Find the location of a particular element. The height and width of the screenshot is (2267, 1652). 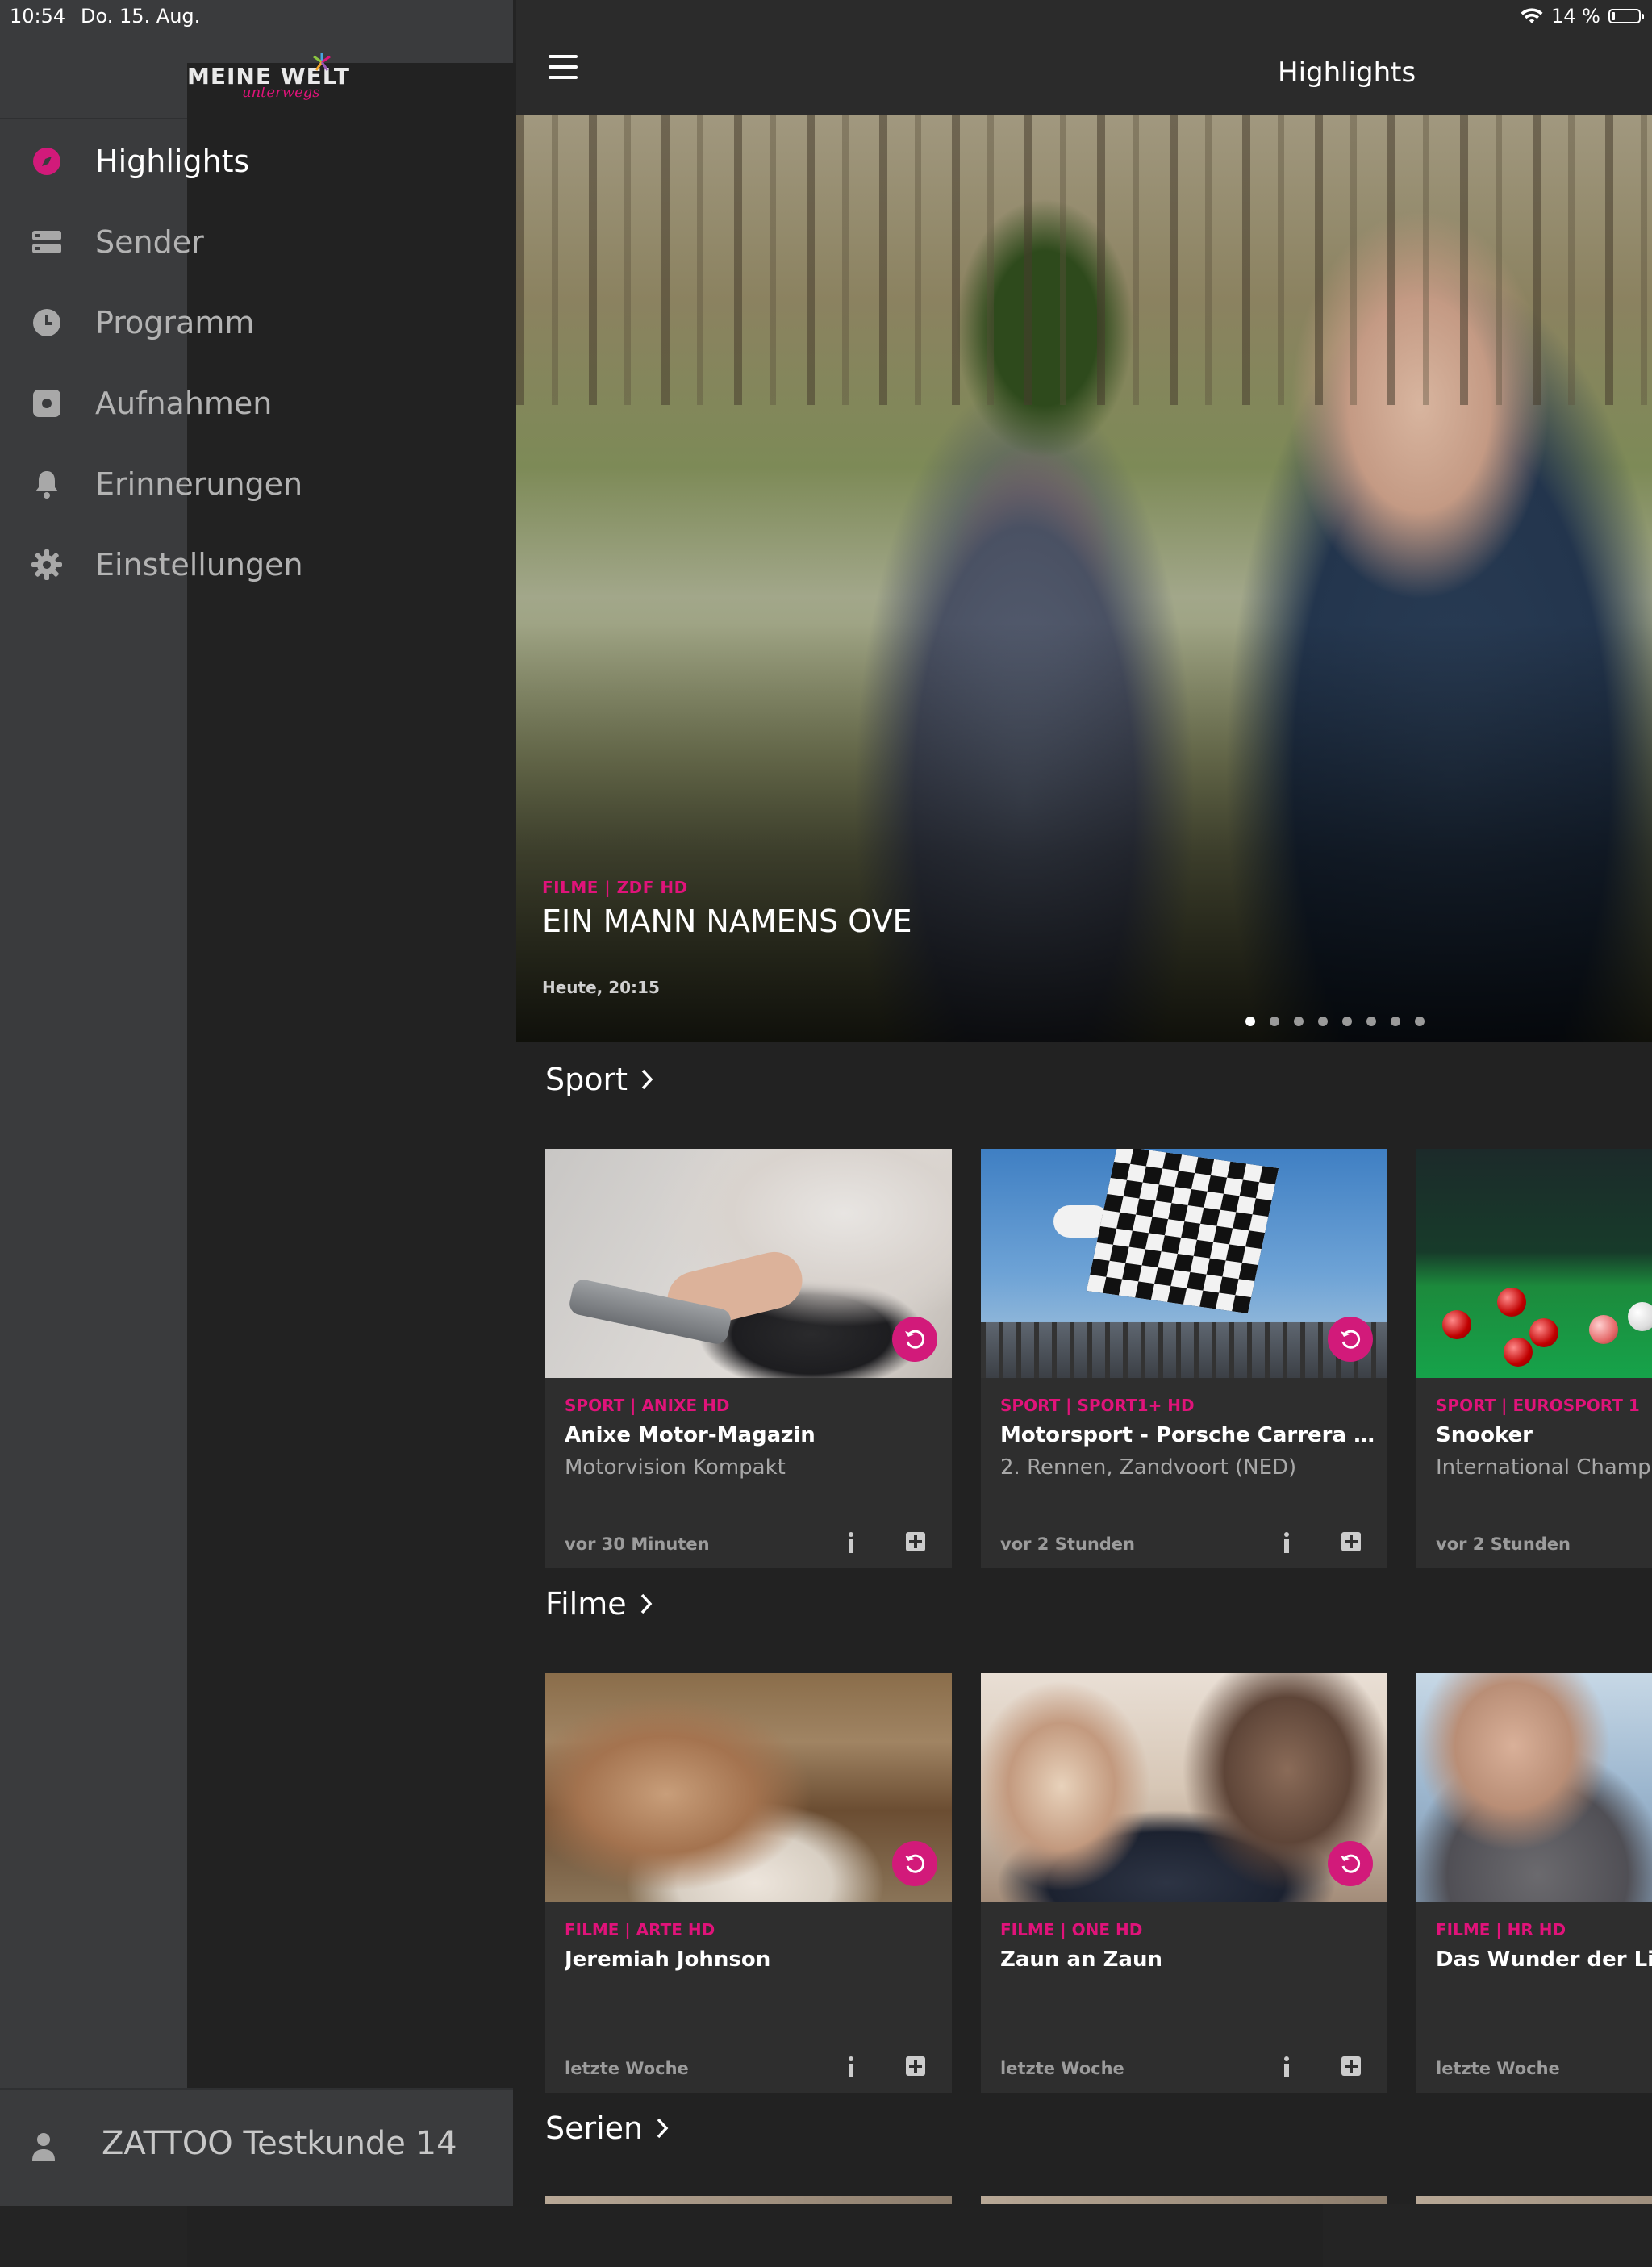

channels-icon is located at coordinates (47, 242).